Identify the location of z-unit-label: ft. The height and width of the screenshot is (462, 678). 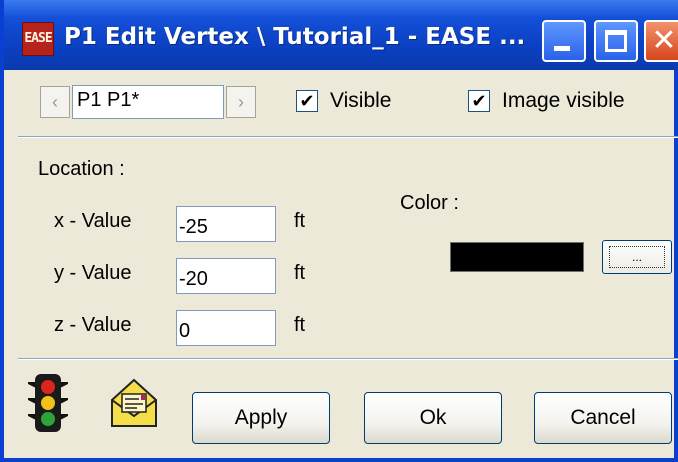
(300, 325).